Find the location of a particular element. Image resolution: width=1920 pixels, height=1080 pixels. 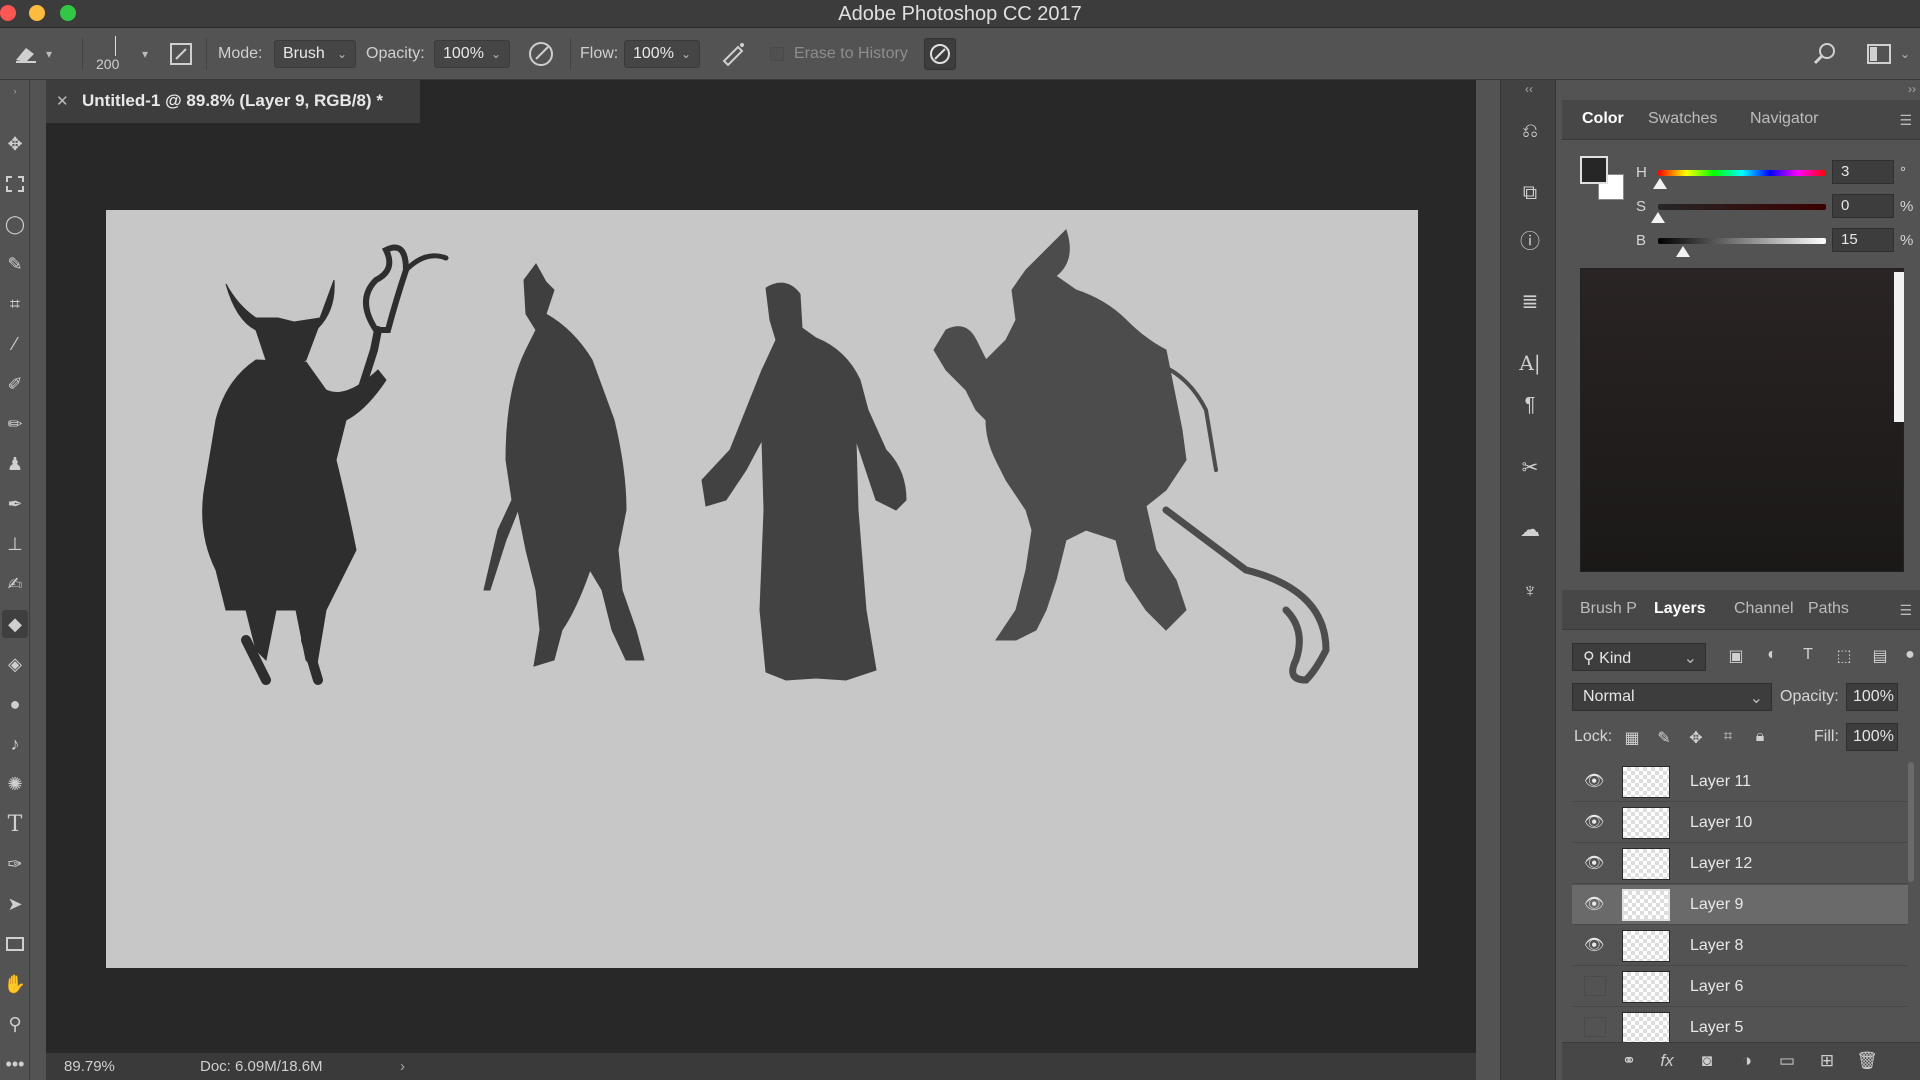

marquee-tool is located at coordinates (15, 184).